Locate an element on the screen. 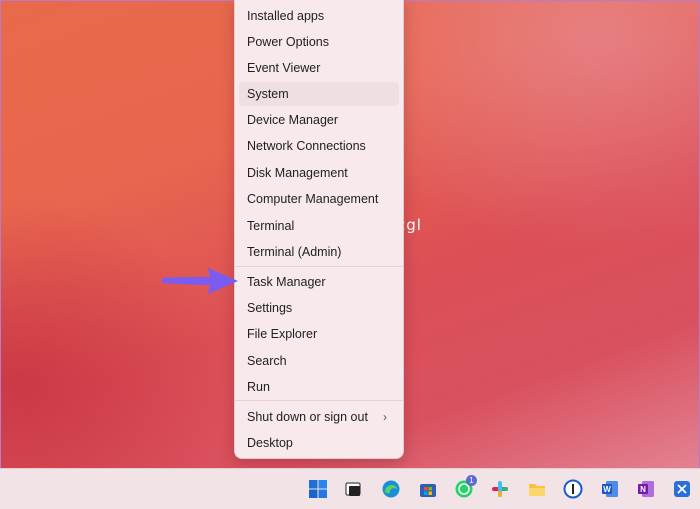 The width and height of the screenshot is (700, 509). word-icon: W is located at coordinates (610, 489).